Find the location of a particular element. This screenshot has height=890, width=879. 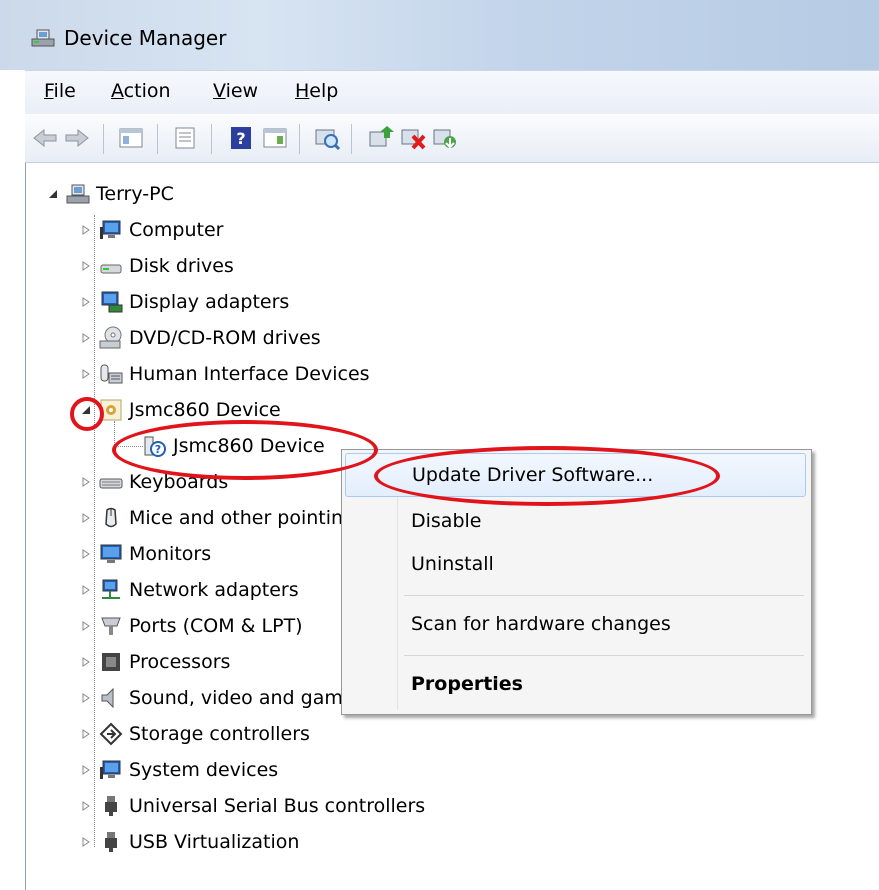

tree-item-label: Ports (COM & LPT) is located at coordinates (216, 626).